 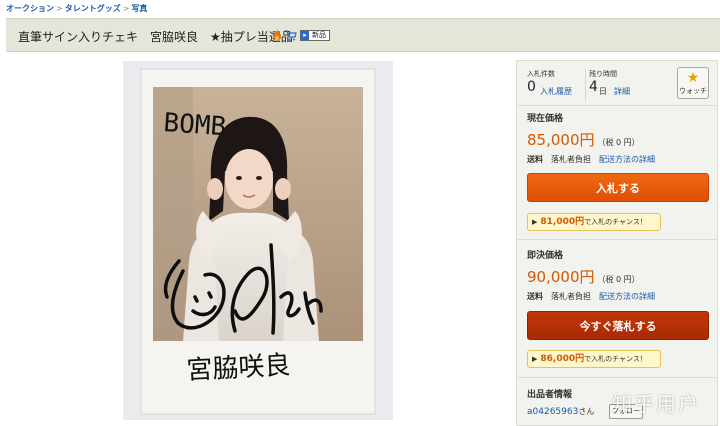 I want to click on current-price-tax: （税 0 円）, so click(x=618, y=142).